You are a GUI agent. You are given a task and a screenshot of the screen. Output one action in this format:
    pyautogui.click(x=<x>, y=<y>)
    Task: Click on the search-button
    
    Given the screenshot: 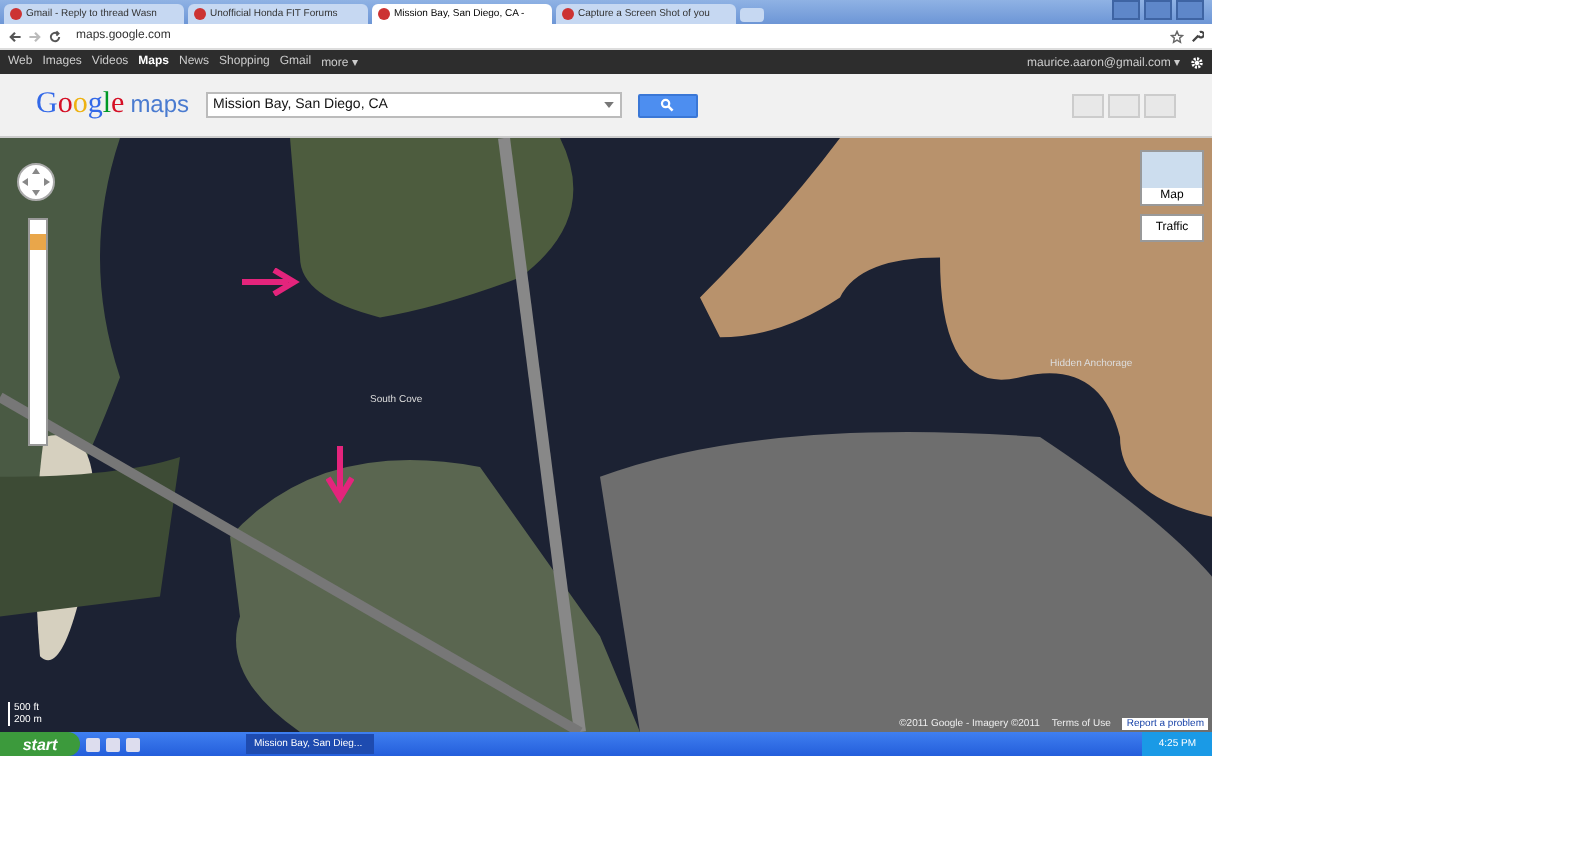 What is the action you would take?
    pyautogui.click(x=667, y=105)
    